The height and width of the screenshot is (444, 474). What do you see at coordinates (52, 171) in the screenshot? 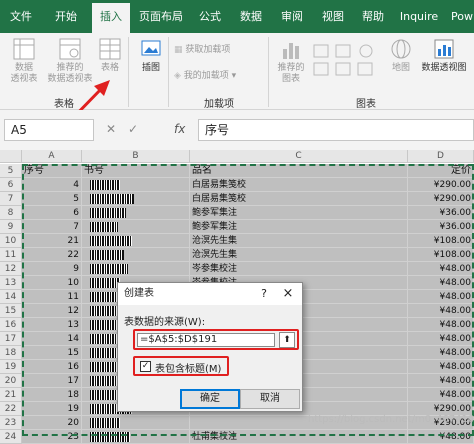
I see `header-cell: 序号` at bounding box center [52, 171].